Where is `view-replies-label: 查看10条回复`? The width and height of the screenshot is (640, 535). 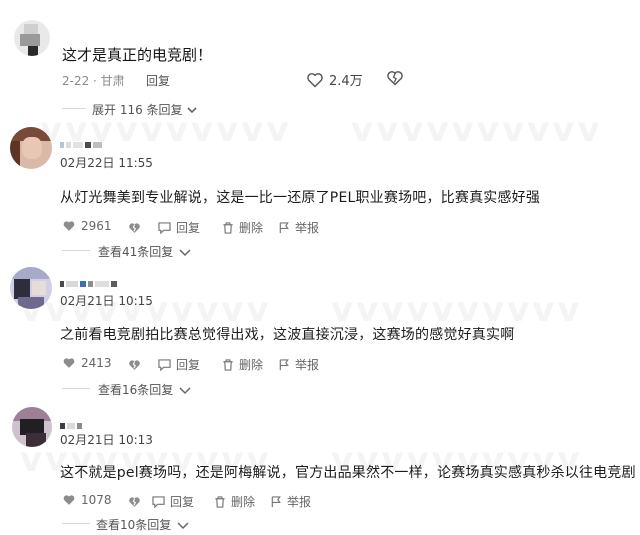 view-replies-label: 查看10条回复 is located at coordinates (134, 525).